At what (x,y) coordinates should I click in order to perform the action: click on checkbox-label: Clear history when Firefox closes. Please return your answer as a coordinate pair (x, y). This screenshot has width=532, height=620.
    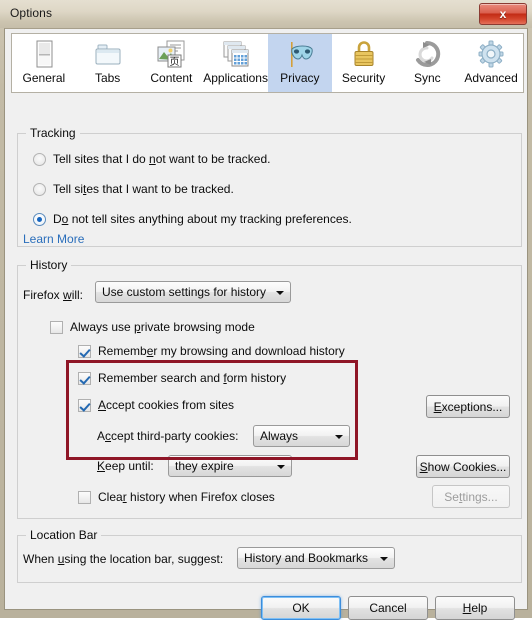
    Looking at the image, I should click on (186, 497).